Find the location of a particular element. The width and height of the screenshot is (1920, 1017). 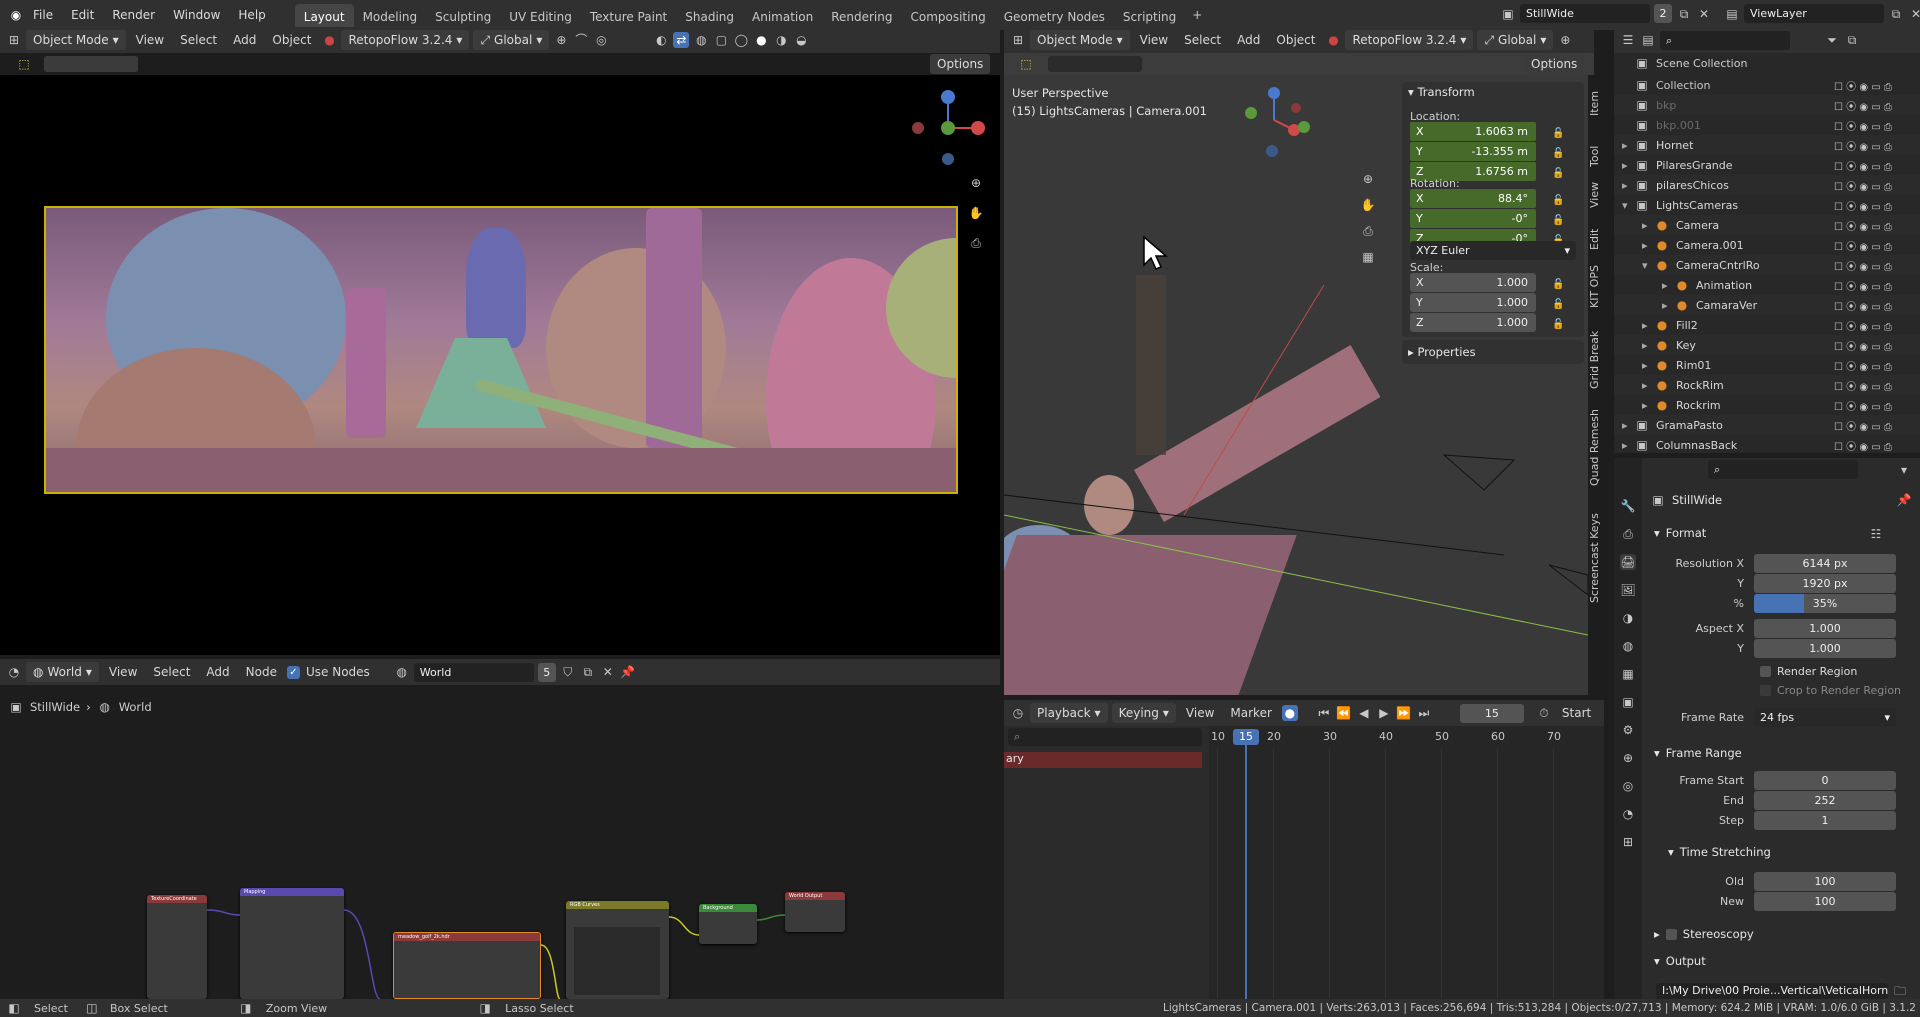

shading-rendered-icon: ◒ is located at coordinates (801, 40).